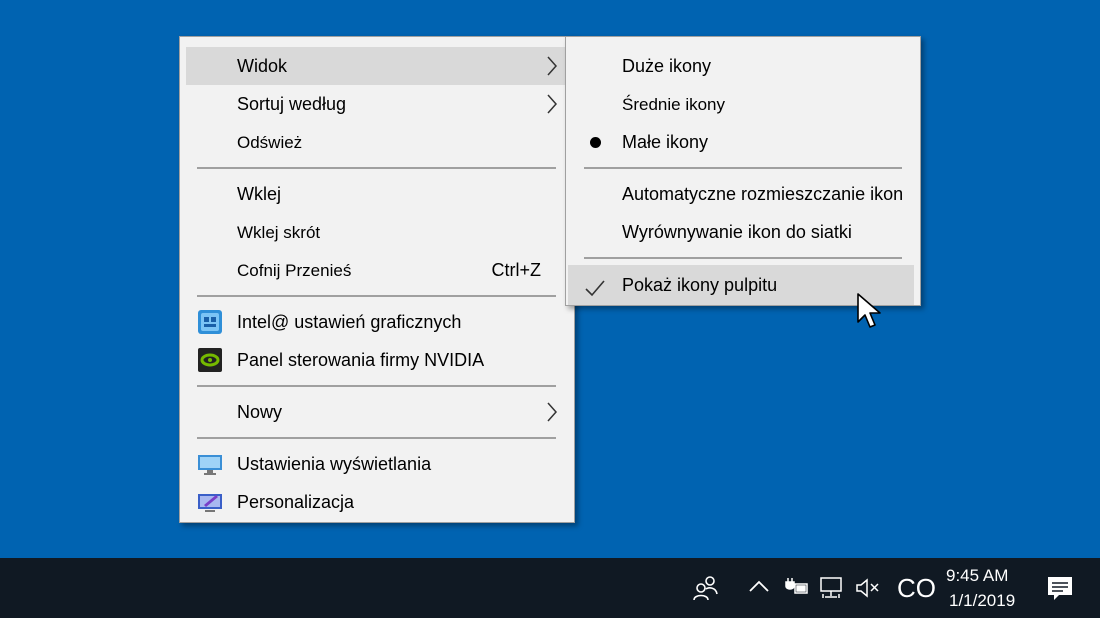 The width and height of the screenshot is (1100, 618). I want to click on menu-item-label: Sortuj według, so click(292, 104).